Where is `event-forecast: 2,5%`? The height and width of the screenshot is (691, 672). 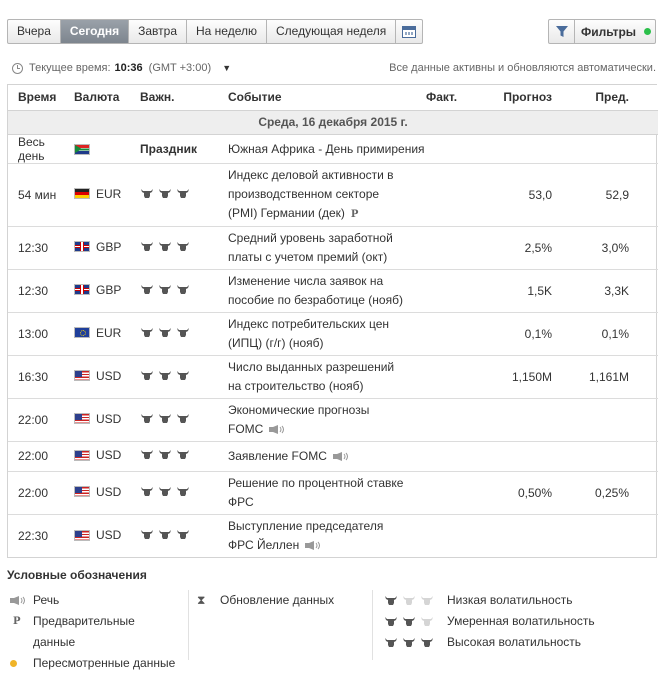 event-forecast: 2,5% is located at coordinates (519, 248).